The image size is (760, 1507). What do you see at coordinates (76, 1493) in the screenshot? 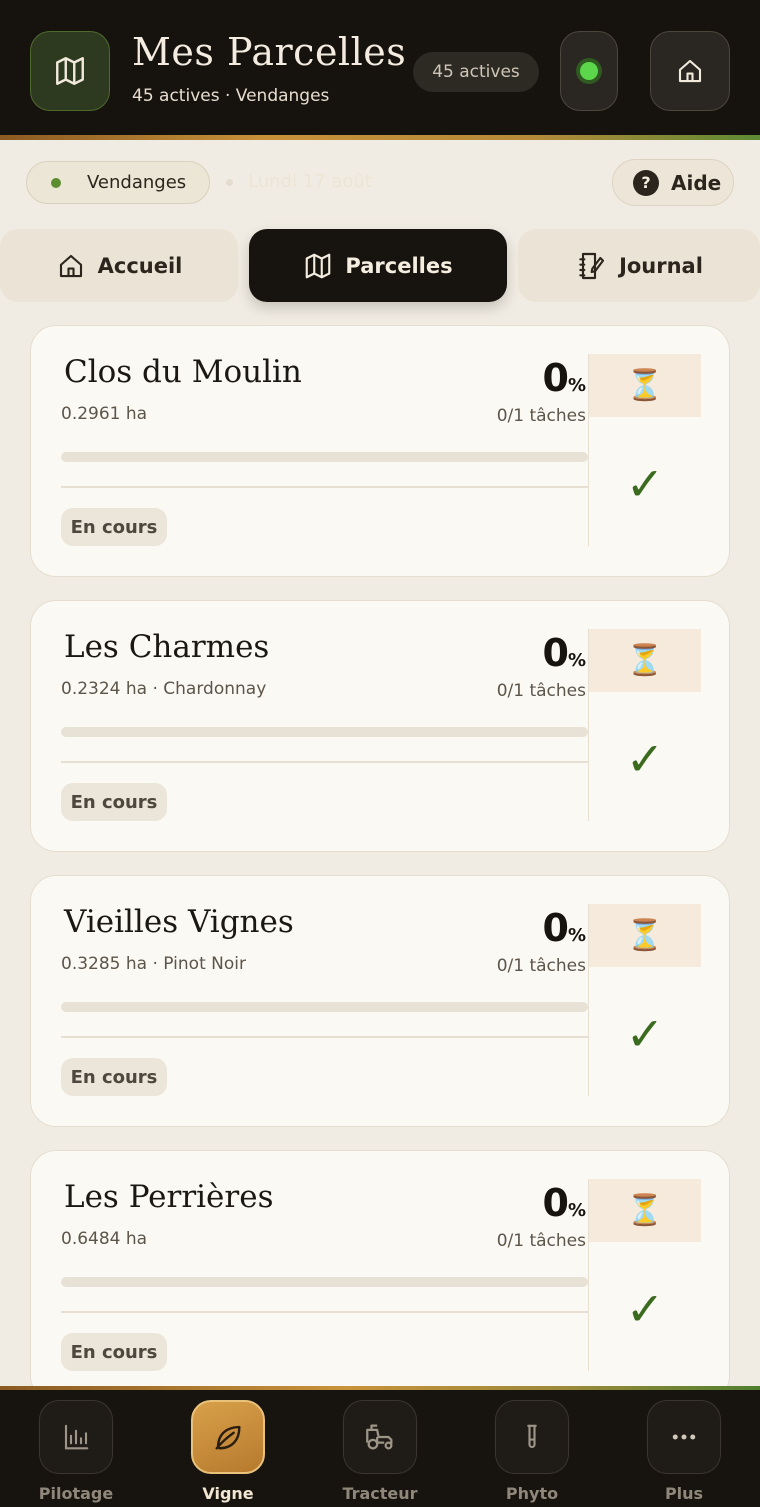
I see `nav-label: Pilotage` at bounding box center [76, 1493].